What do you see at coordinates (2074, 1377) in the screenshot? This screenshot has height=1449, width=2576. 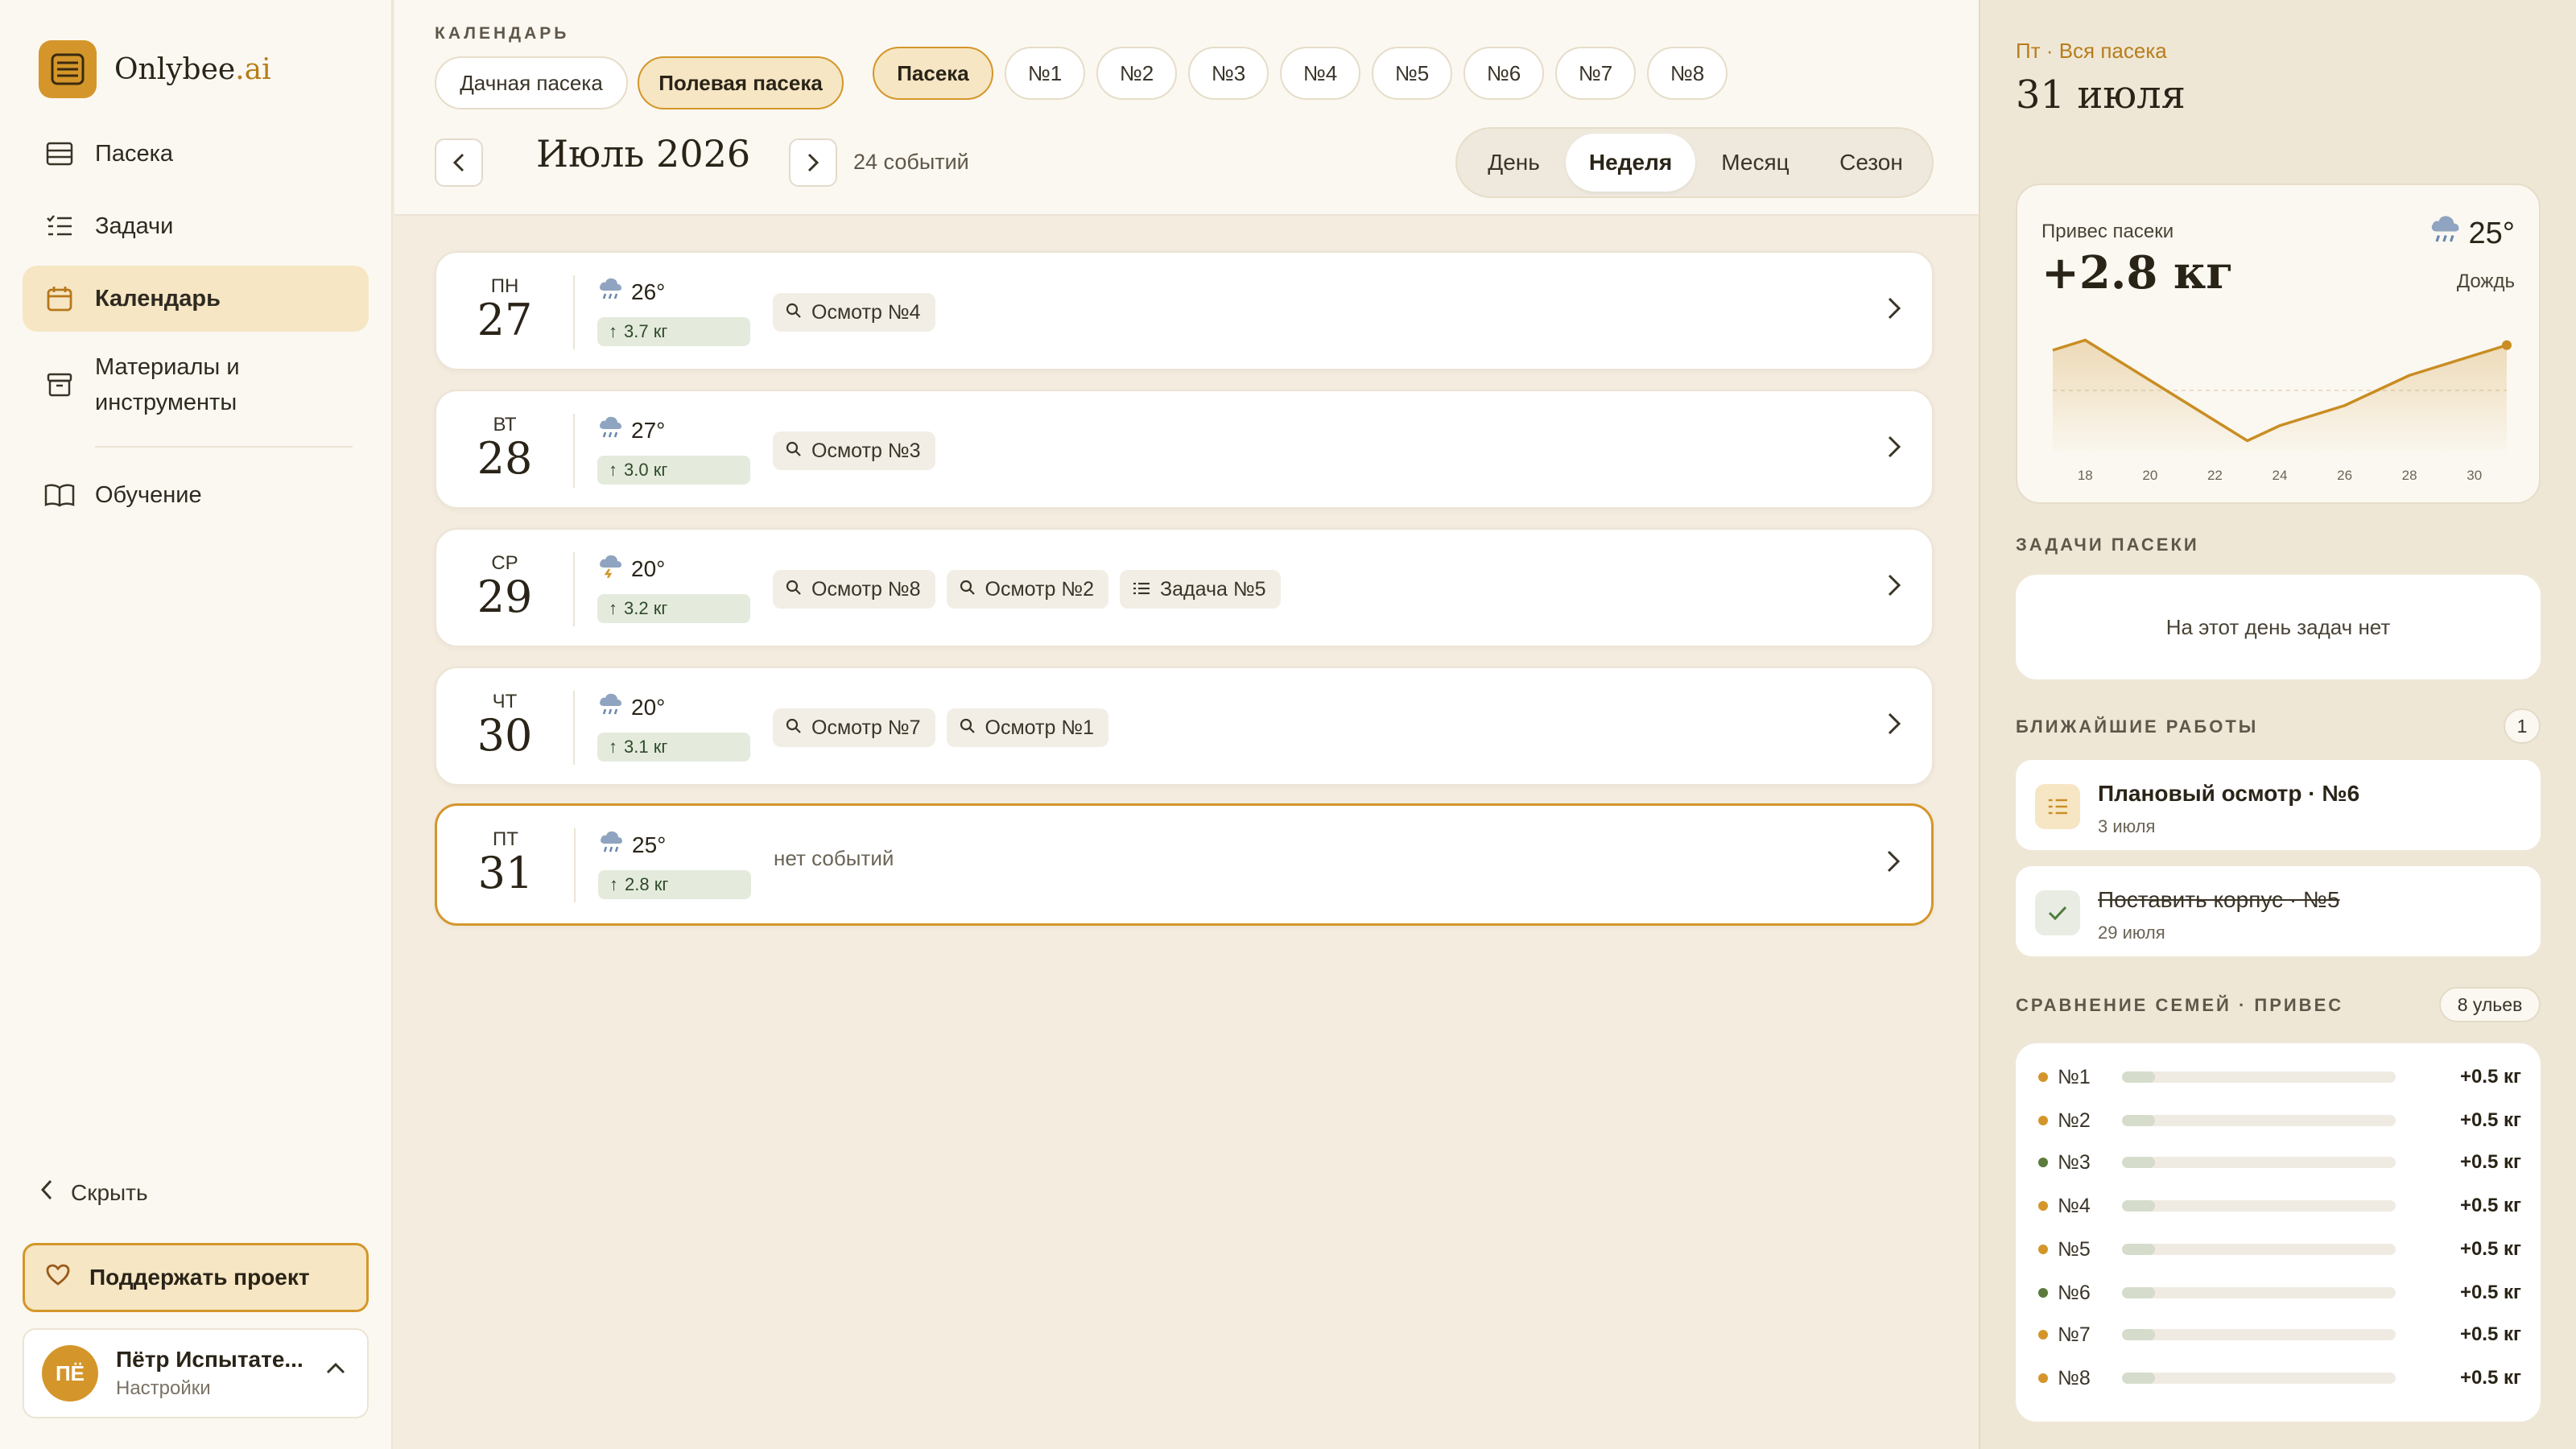 I see `hive-name: №8` at bounding box center [2074, 1377].